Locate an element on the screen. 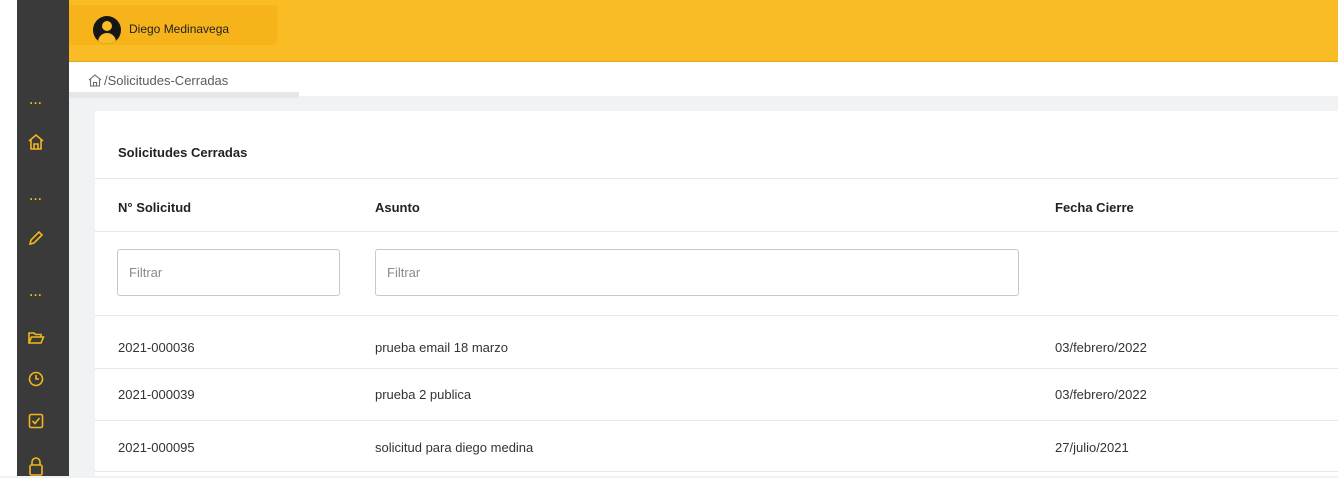 The image size is (1338, 478). breadcrumb: /Solicitudes-Cerradas is located at coordinates (158, 80).